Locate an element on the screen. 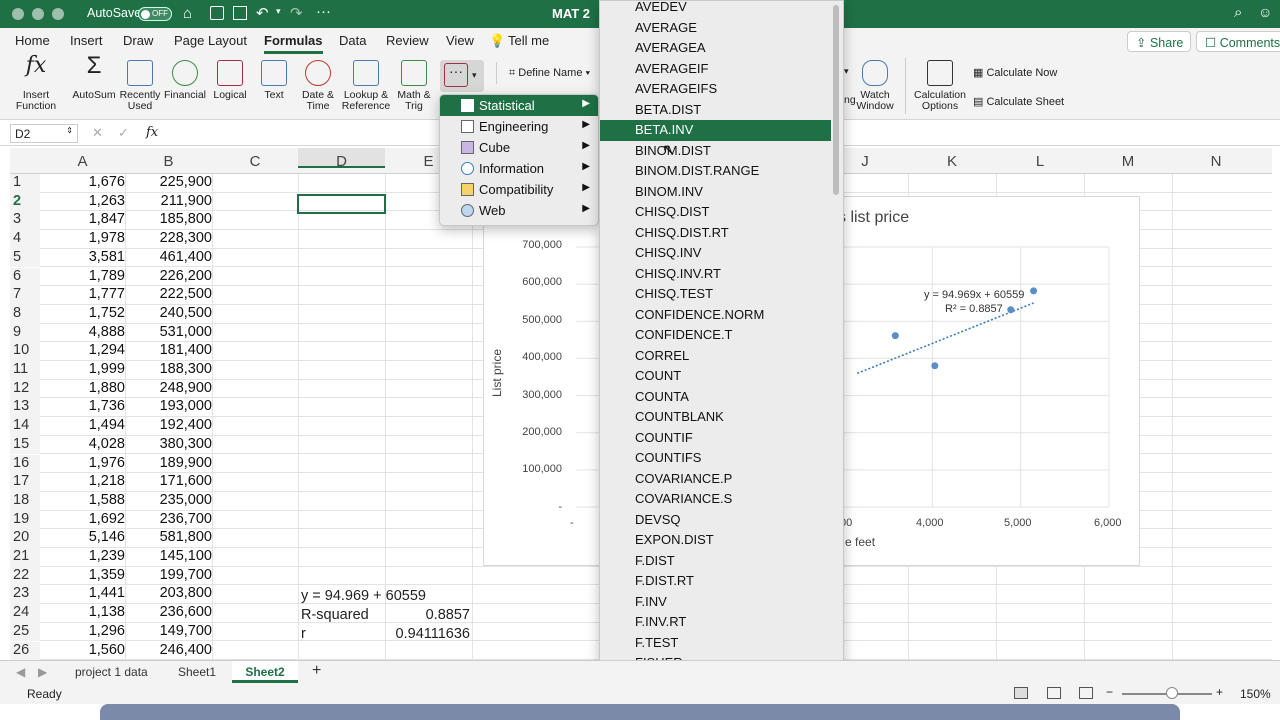  share-button: ⇪ Share is located at coordinates (1159, 41).